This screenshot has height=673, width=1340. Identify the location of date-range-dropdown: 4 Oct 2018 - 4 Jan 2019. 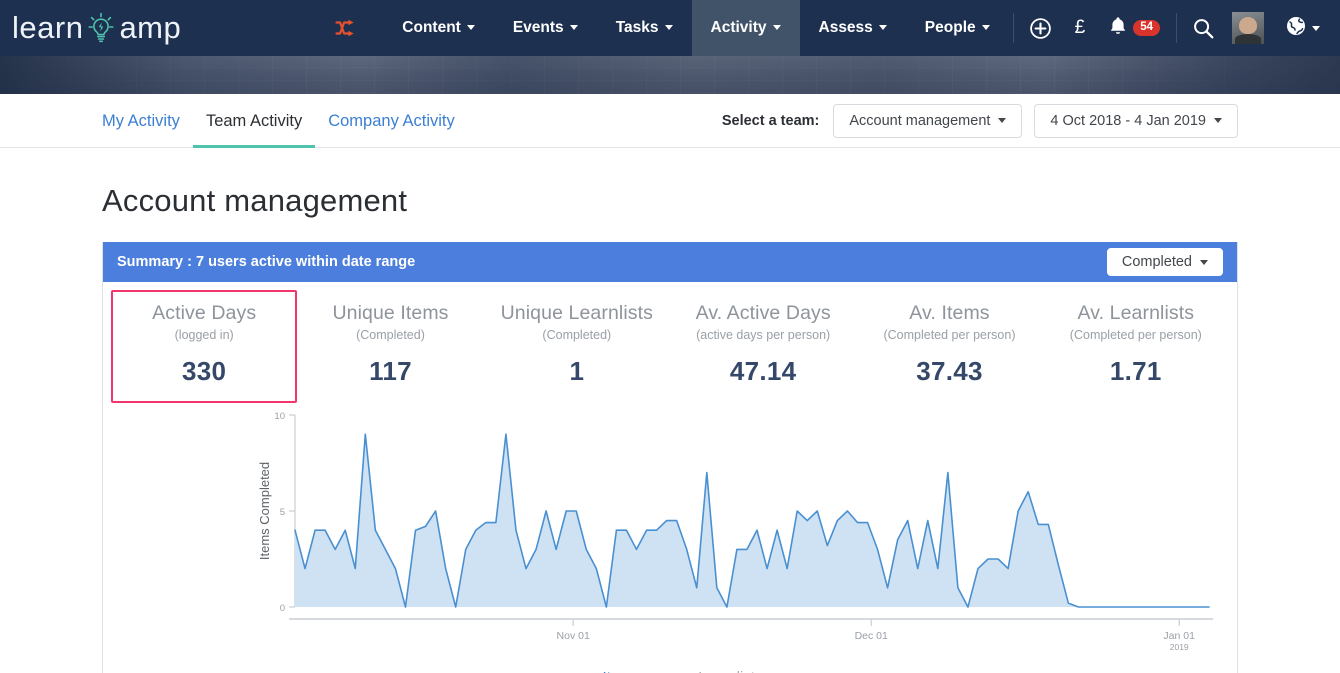
(1136, 120).